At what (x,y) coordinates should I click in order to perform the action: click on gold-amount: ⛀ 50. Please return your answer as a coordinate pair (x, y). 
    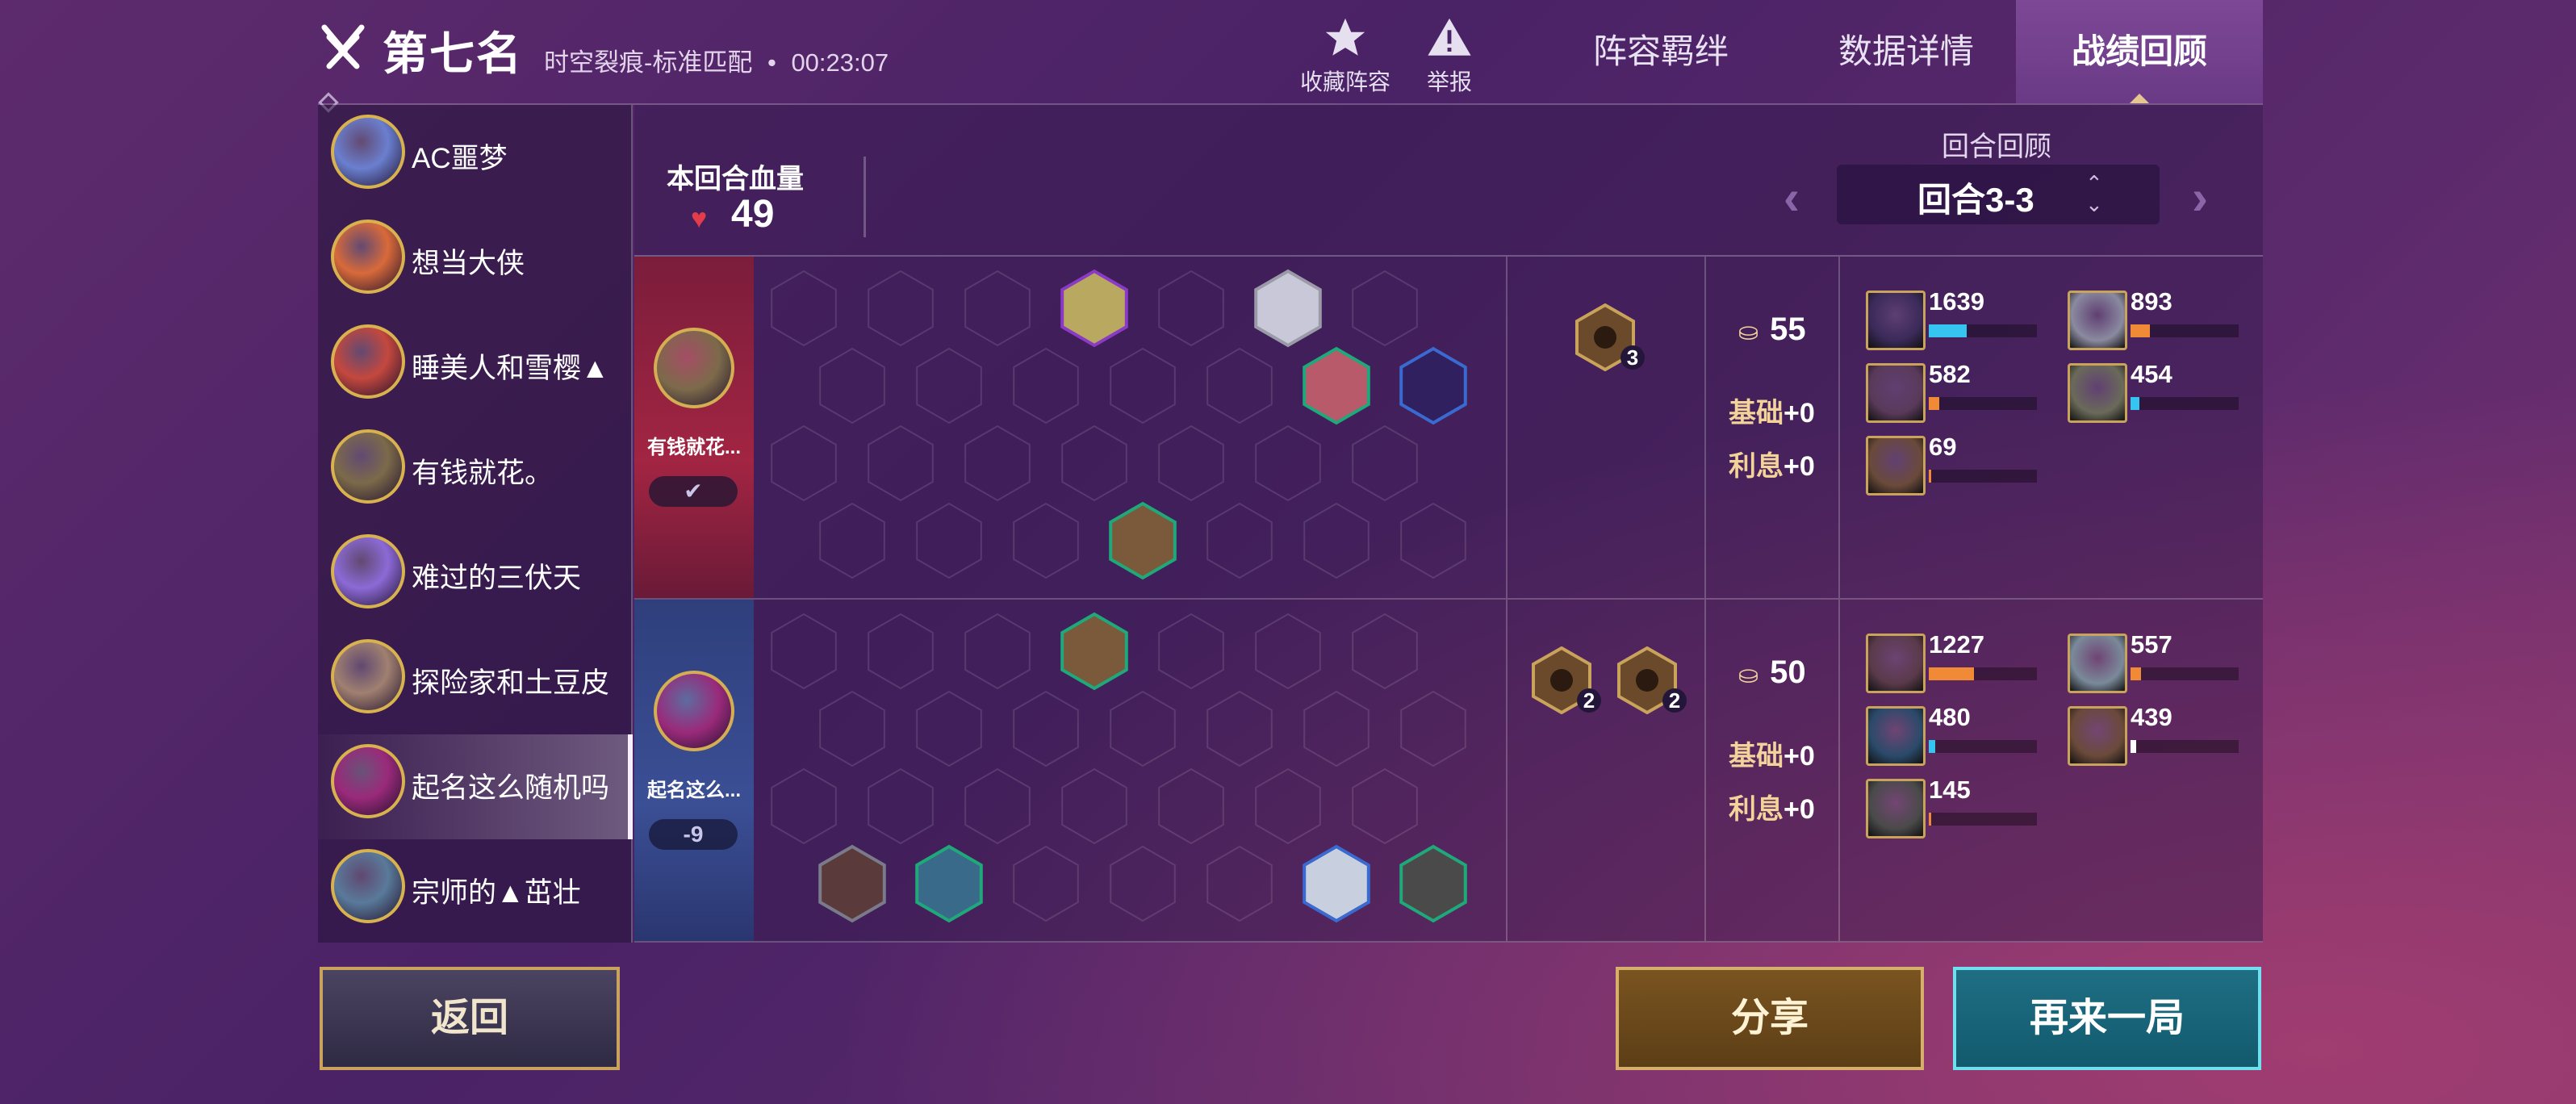
    Looking at the image, I should click on (1772, 672).